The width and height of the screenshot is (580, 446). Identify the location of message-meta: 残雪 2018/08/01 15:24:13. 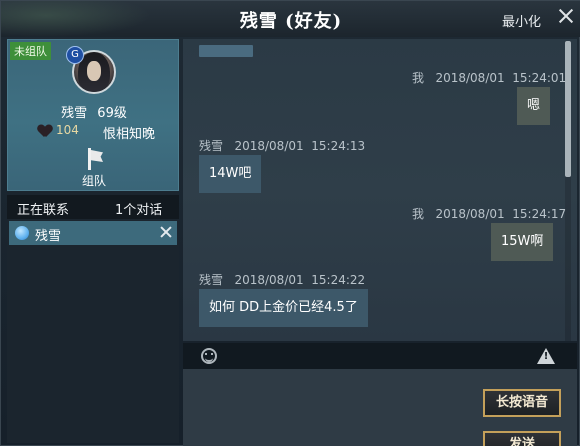
(282, 145).